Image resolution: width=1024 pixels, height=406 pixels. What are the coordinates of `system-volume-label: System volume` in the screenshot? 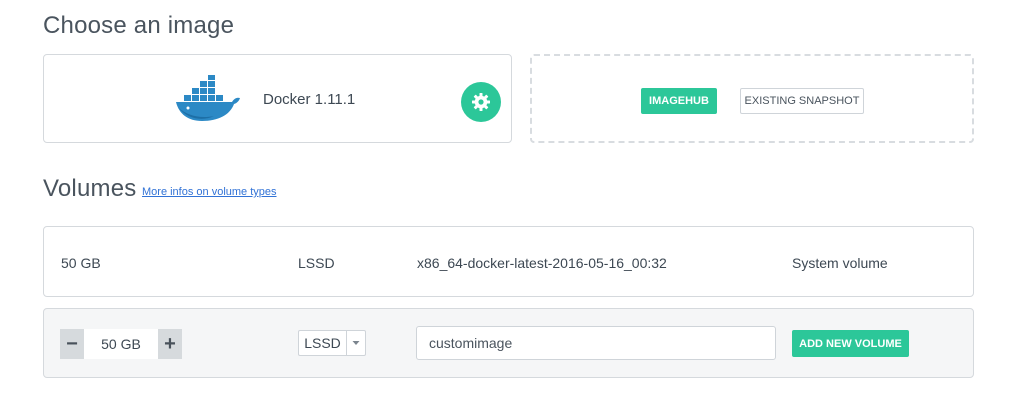 It's located at (840, 263).